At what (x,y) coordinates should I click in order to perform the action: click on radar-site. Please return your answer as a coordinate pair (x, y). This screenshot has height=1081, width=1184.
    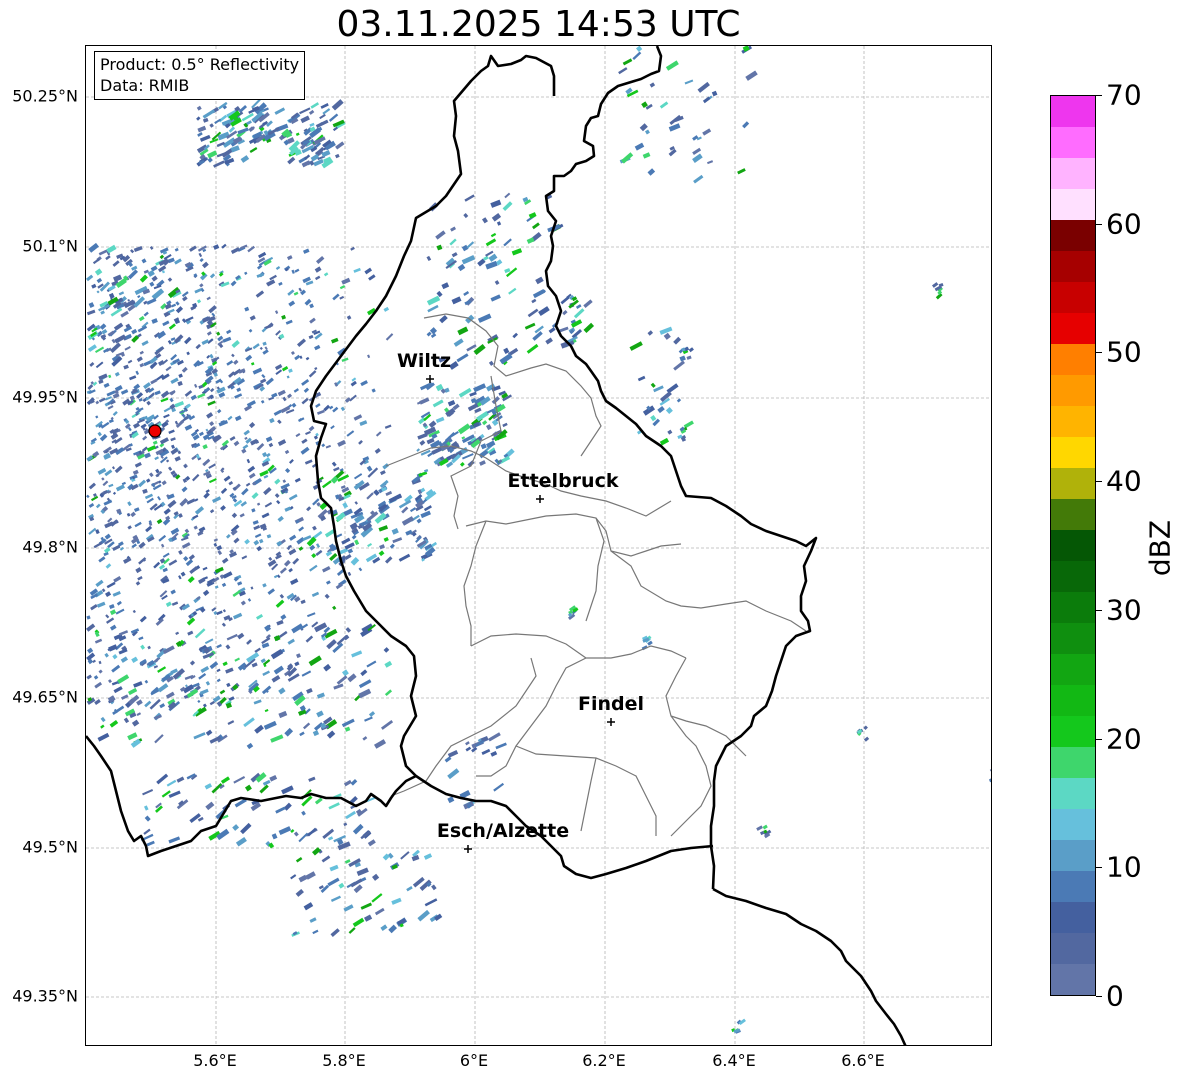
    Looking at the image, I should click on (155, 431).